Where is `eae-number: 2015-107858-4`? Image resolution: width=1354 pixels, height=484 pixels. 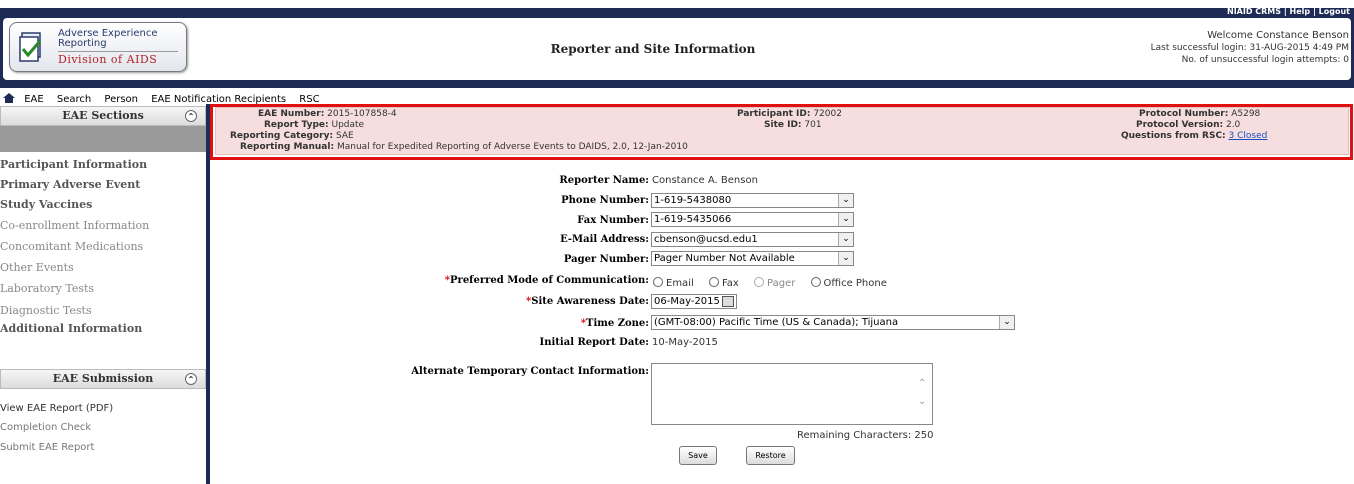
eae-number: 2015-107858-4 is located at coordinates (362, 114).